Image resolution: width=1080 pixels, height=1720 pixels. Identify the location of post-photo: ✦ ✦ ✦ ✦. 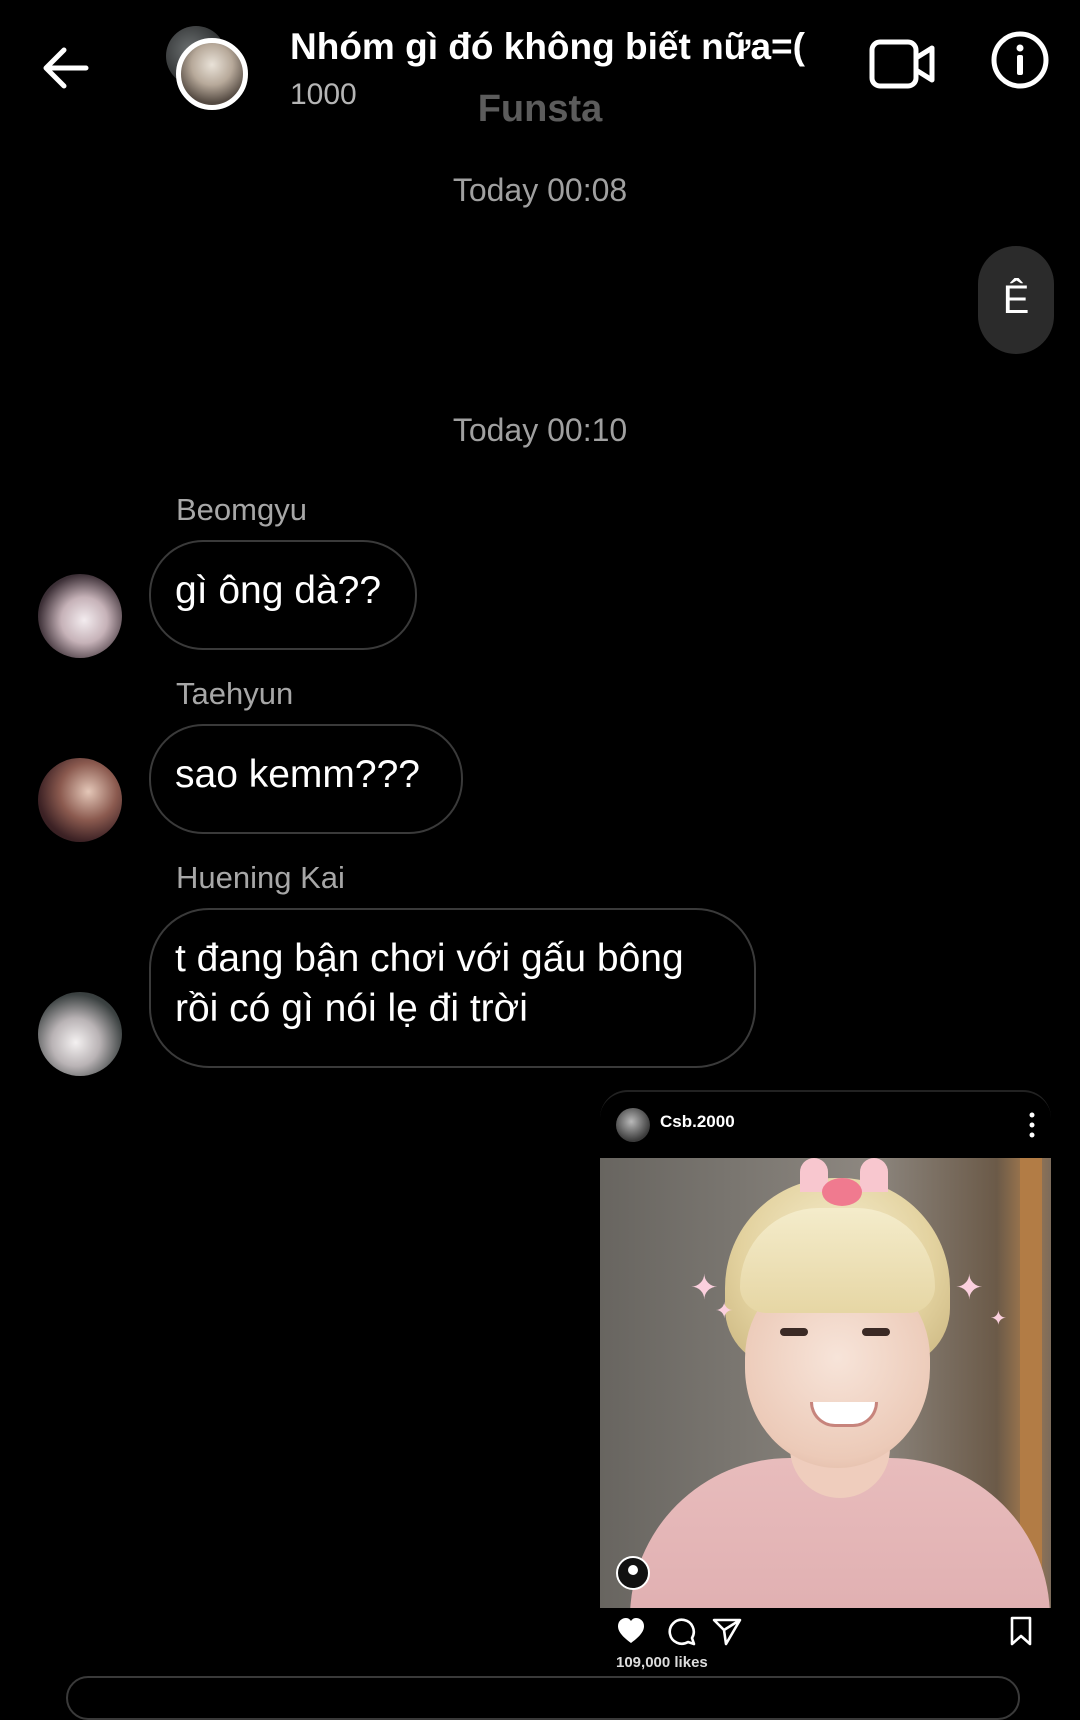
(825, 1383).